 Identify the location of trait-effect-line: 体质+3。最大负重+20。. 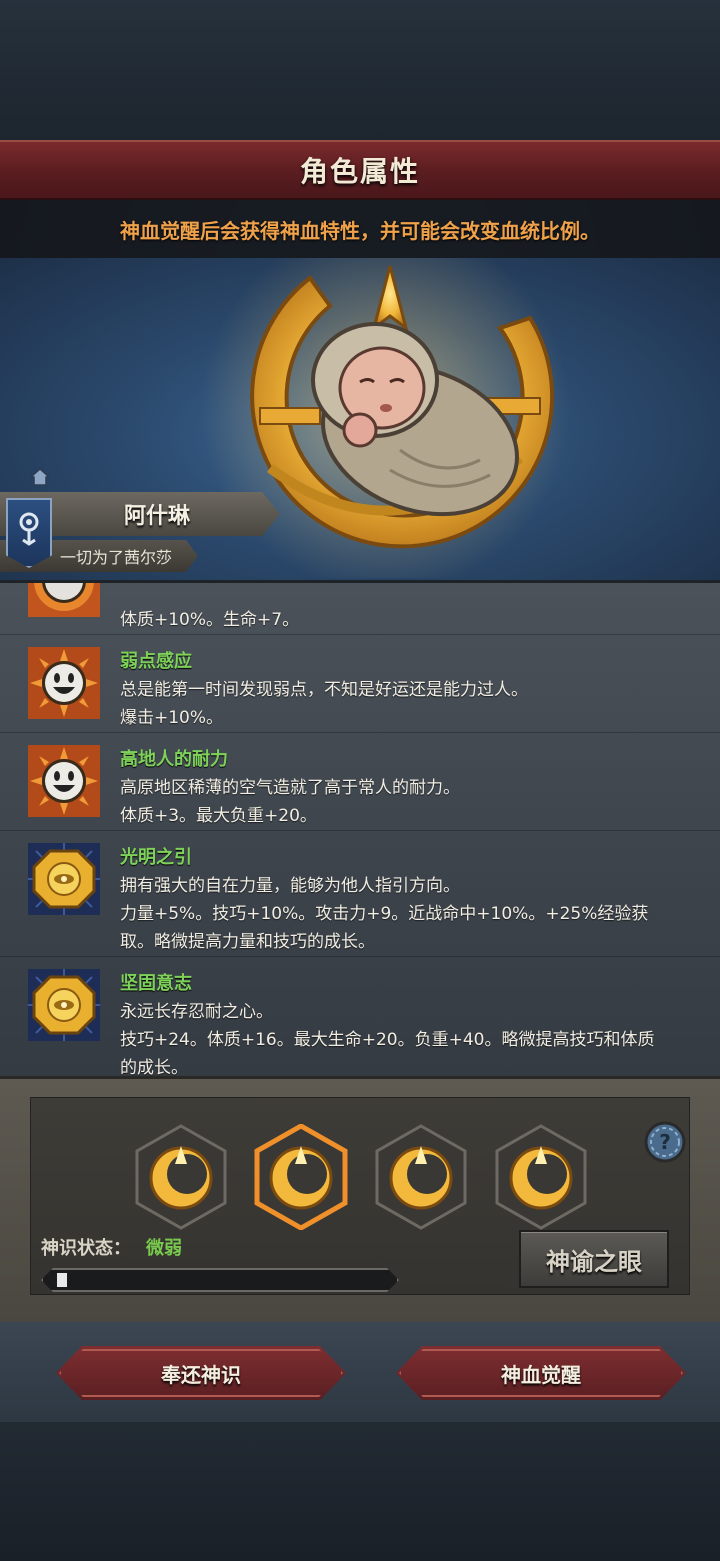
(218, 816).